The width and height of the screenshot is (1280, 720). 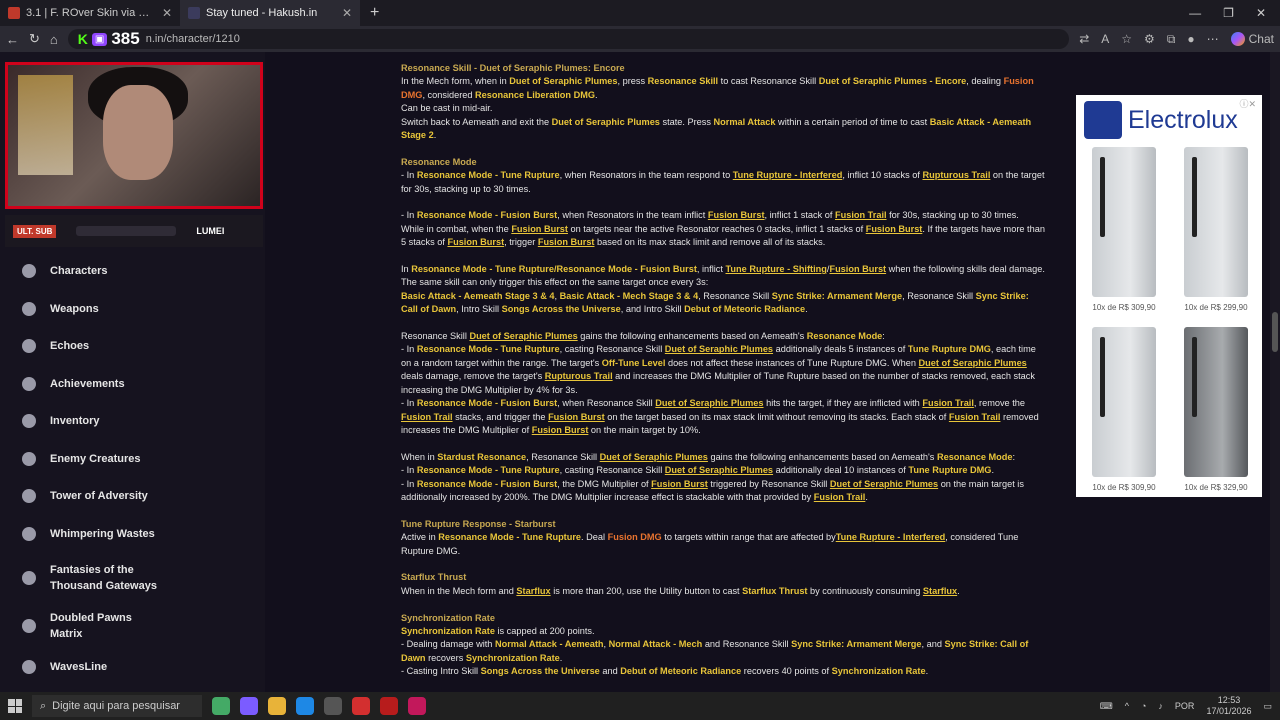 I want to click on sidebar-item-tower-of-adversity: Tower of Adversity, so click(x=85, y=496).